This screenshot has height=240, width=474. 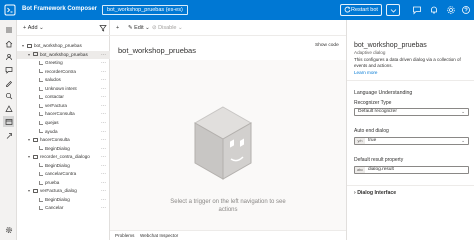 I want to click on notifications-icon, so click(x=434, y=10).